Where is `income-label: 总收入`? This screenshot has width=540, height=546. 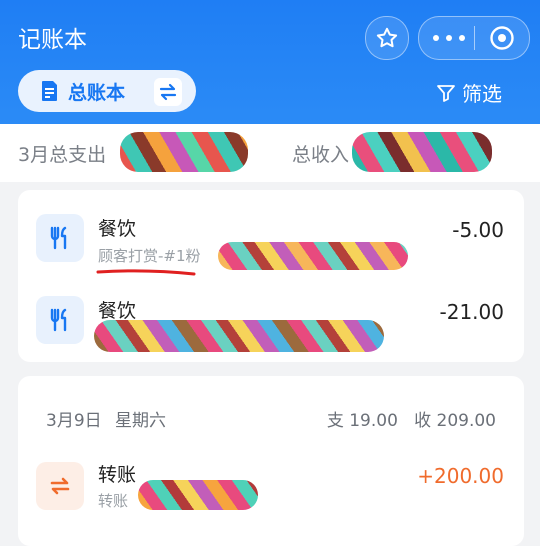 income-label: 总收入 is located at coordinates (321, 155).